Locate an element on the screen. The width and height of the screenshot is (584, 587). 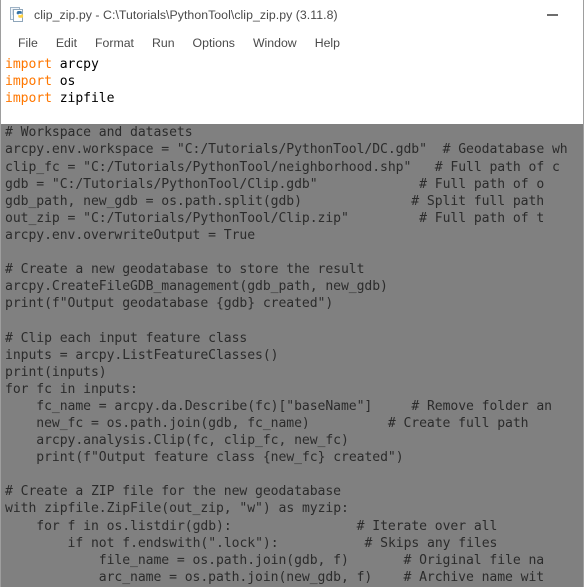
menu-run: Run is located at coordinates (163, 43).